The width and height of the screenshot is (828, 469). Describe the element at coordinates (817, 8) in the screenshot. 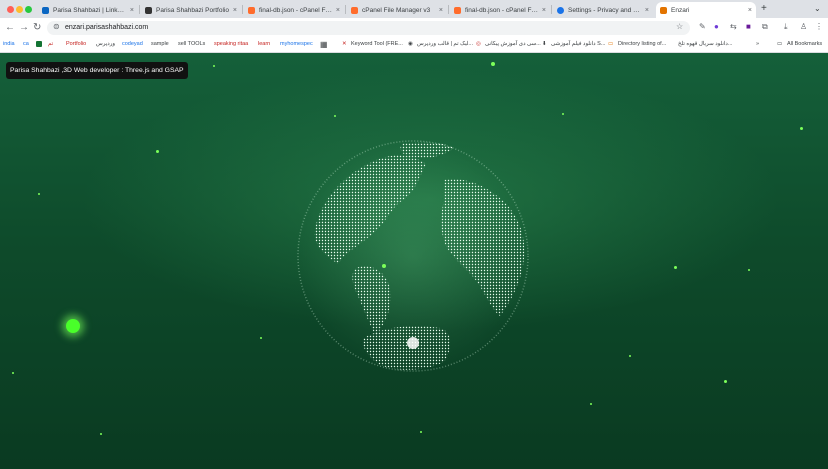

I see `tab-search-icon: ⌄` at that location.